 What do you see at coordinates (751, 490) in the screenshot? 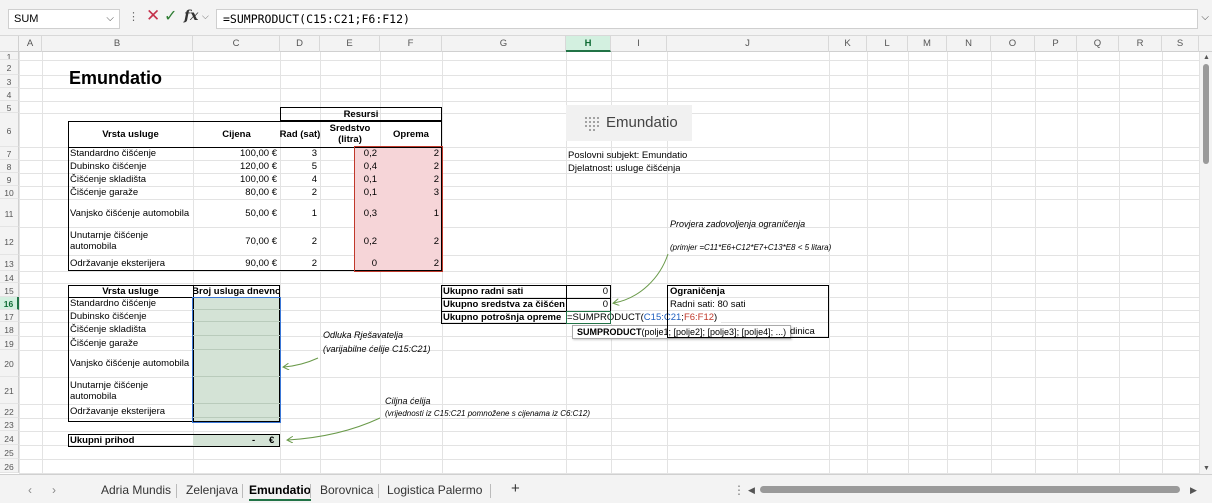
I see `scroll-left-icon: ◀` at bounding box center [751, 490].